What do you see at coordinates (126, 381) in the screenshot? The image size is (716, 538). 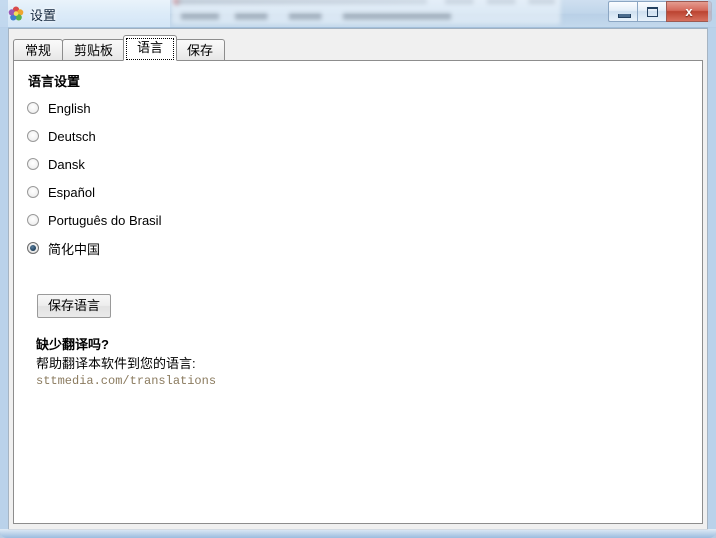 I see `translations-link: sttmedia.com/translations` at bounding box center [126, 381].